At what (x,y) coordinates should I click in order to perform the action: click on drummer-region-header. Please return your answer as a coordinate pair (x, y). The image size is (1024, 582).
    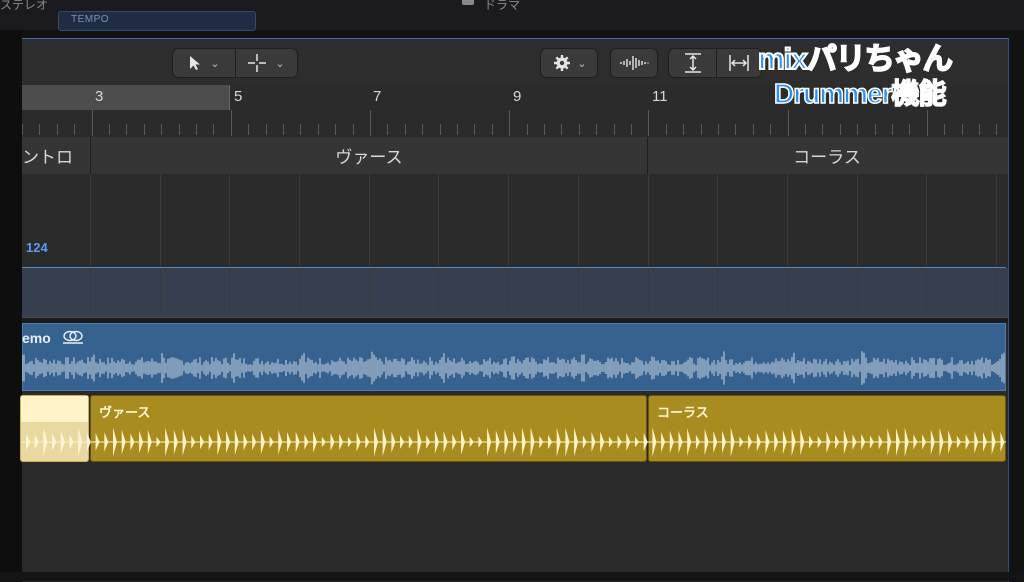
    Looking at the image, I should click on (54, 409).